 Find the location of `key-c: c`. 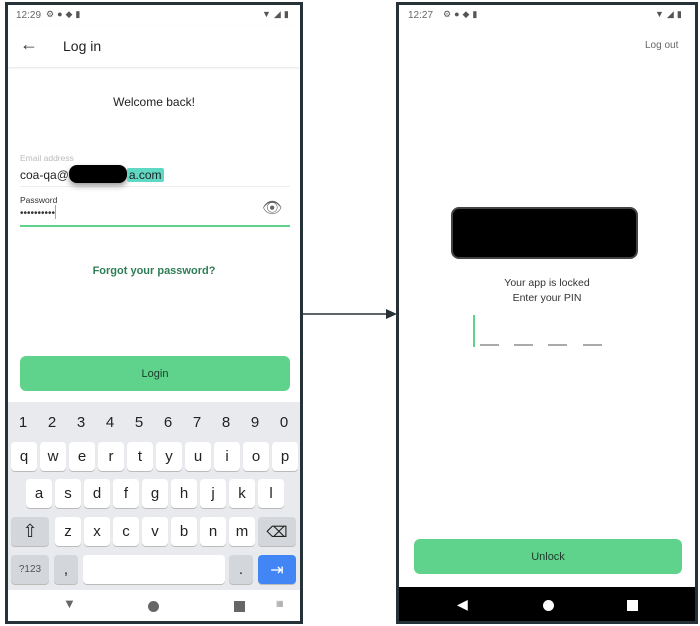

key-c: c is located at coordinates (126, 531).